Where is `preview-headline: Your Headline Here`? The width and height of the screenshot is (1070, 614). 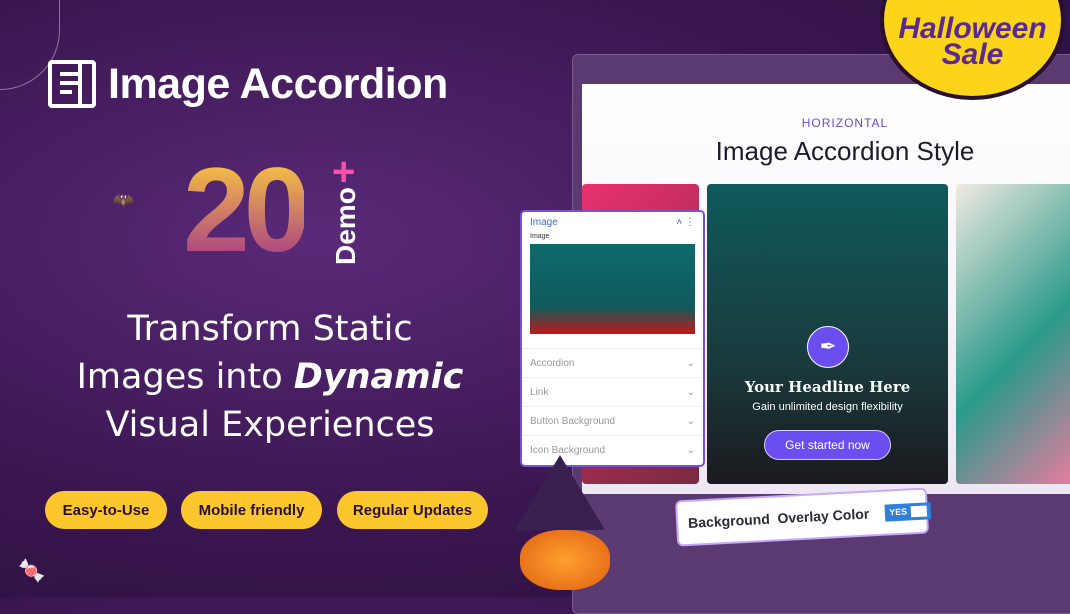
preview-headline: Your Headline Here is located at coordinates (827, 387).